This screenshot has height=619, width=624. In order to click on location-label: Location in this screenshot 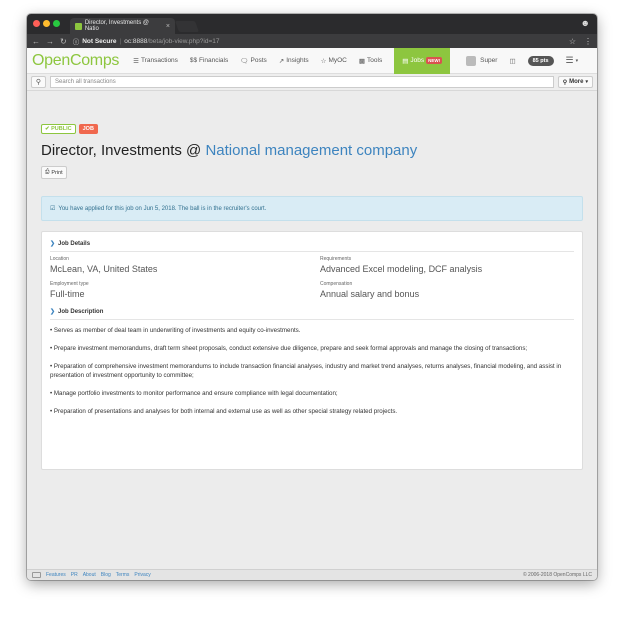, I will do `click(59, 259)`.